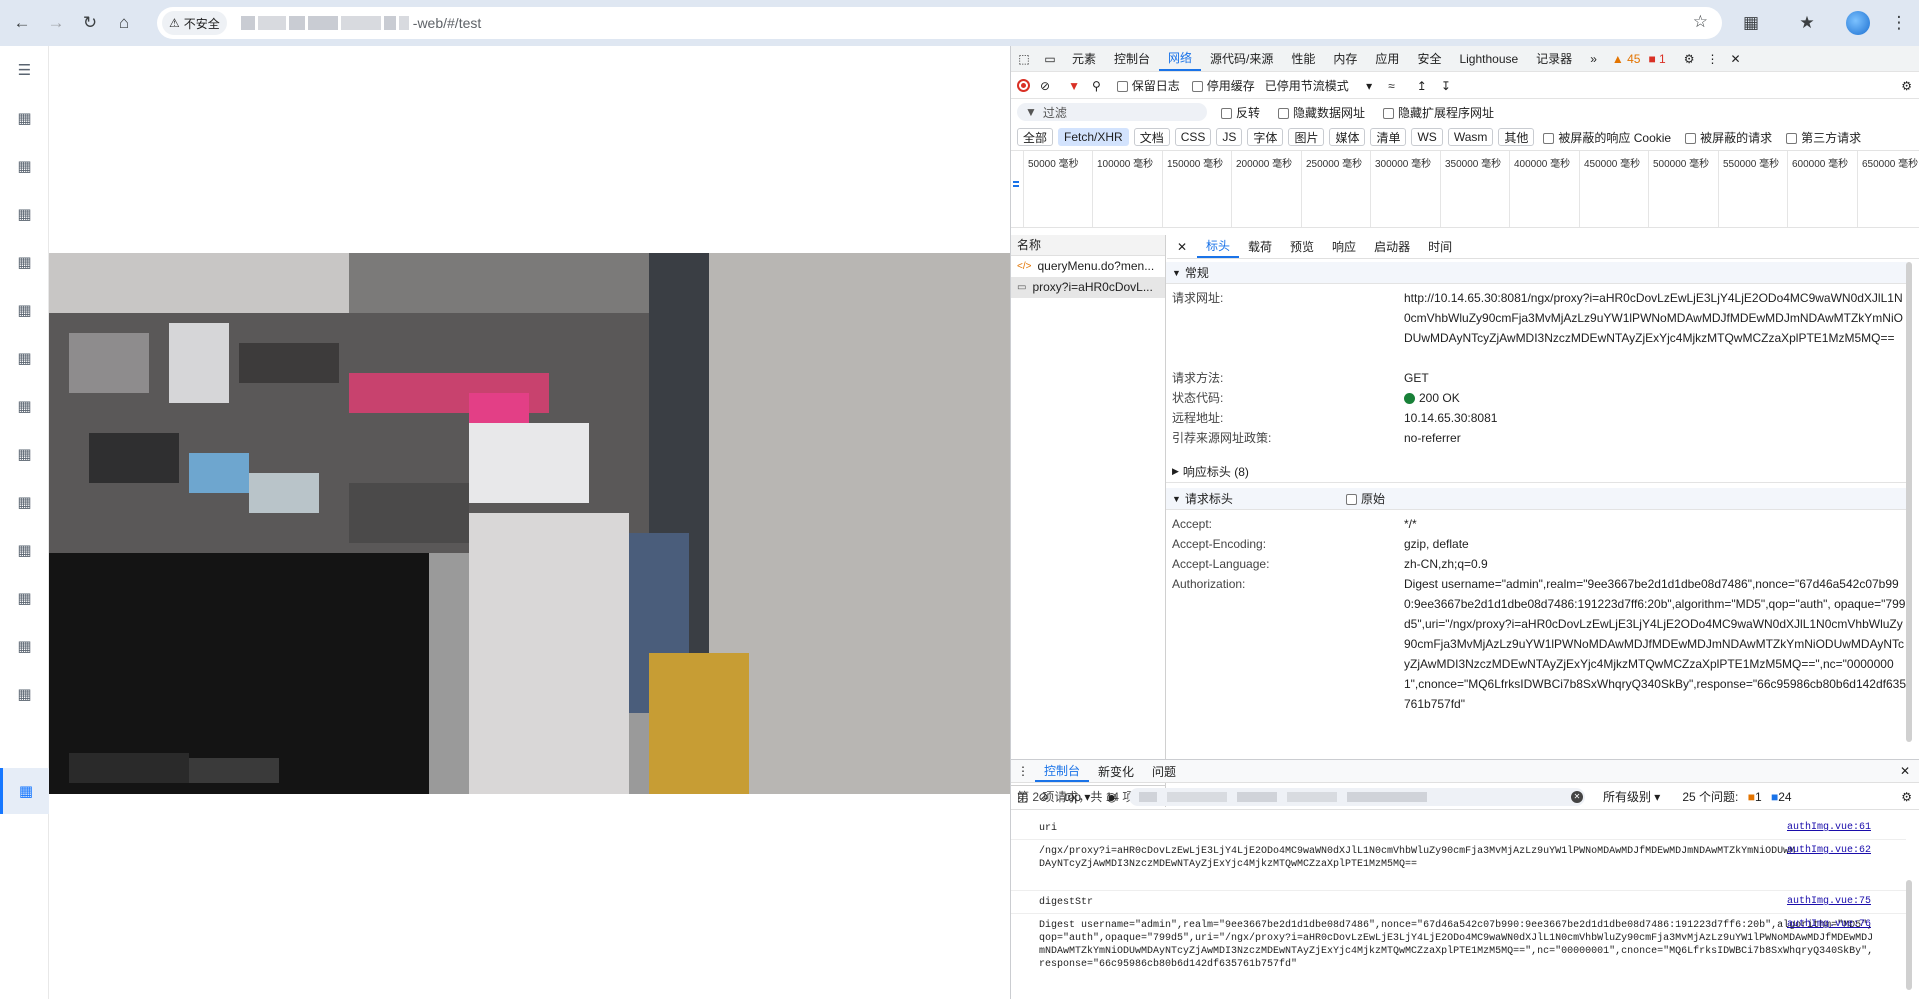  Describe the element at coordinates (24, 70) in the screenshot. I see `menu-toggle-icon: ☰` at that location.